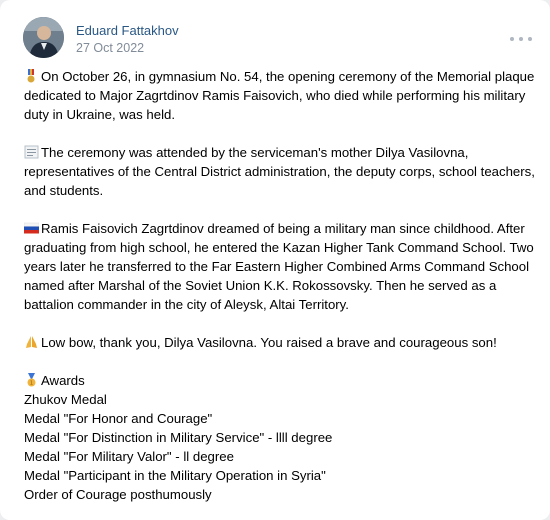 This screenshot has height=520, width=550. Describe the element at coordinates (64, 190) in the screenshot. I see `text-line: and students.` at that location.